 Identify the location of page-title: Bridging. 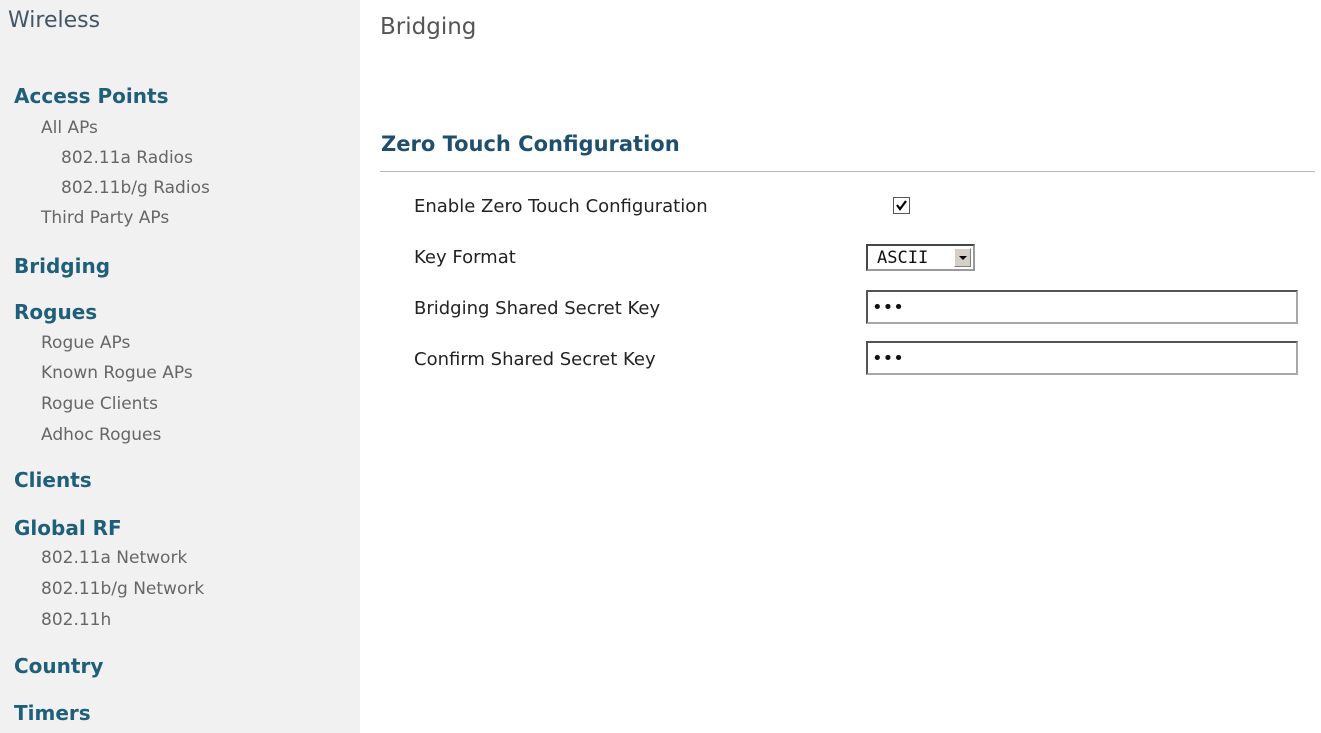
(428, 27).